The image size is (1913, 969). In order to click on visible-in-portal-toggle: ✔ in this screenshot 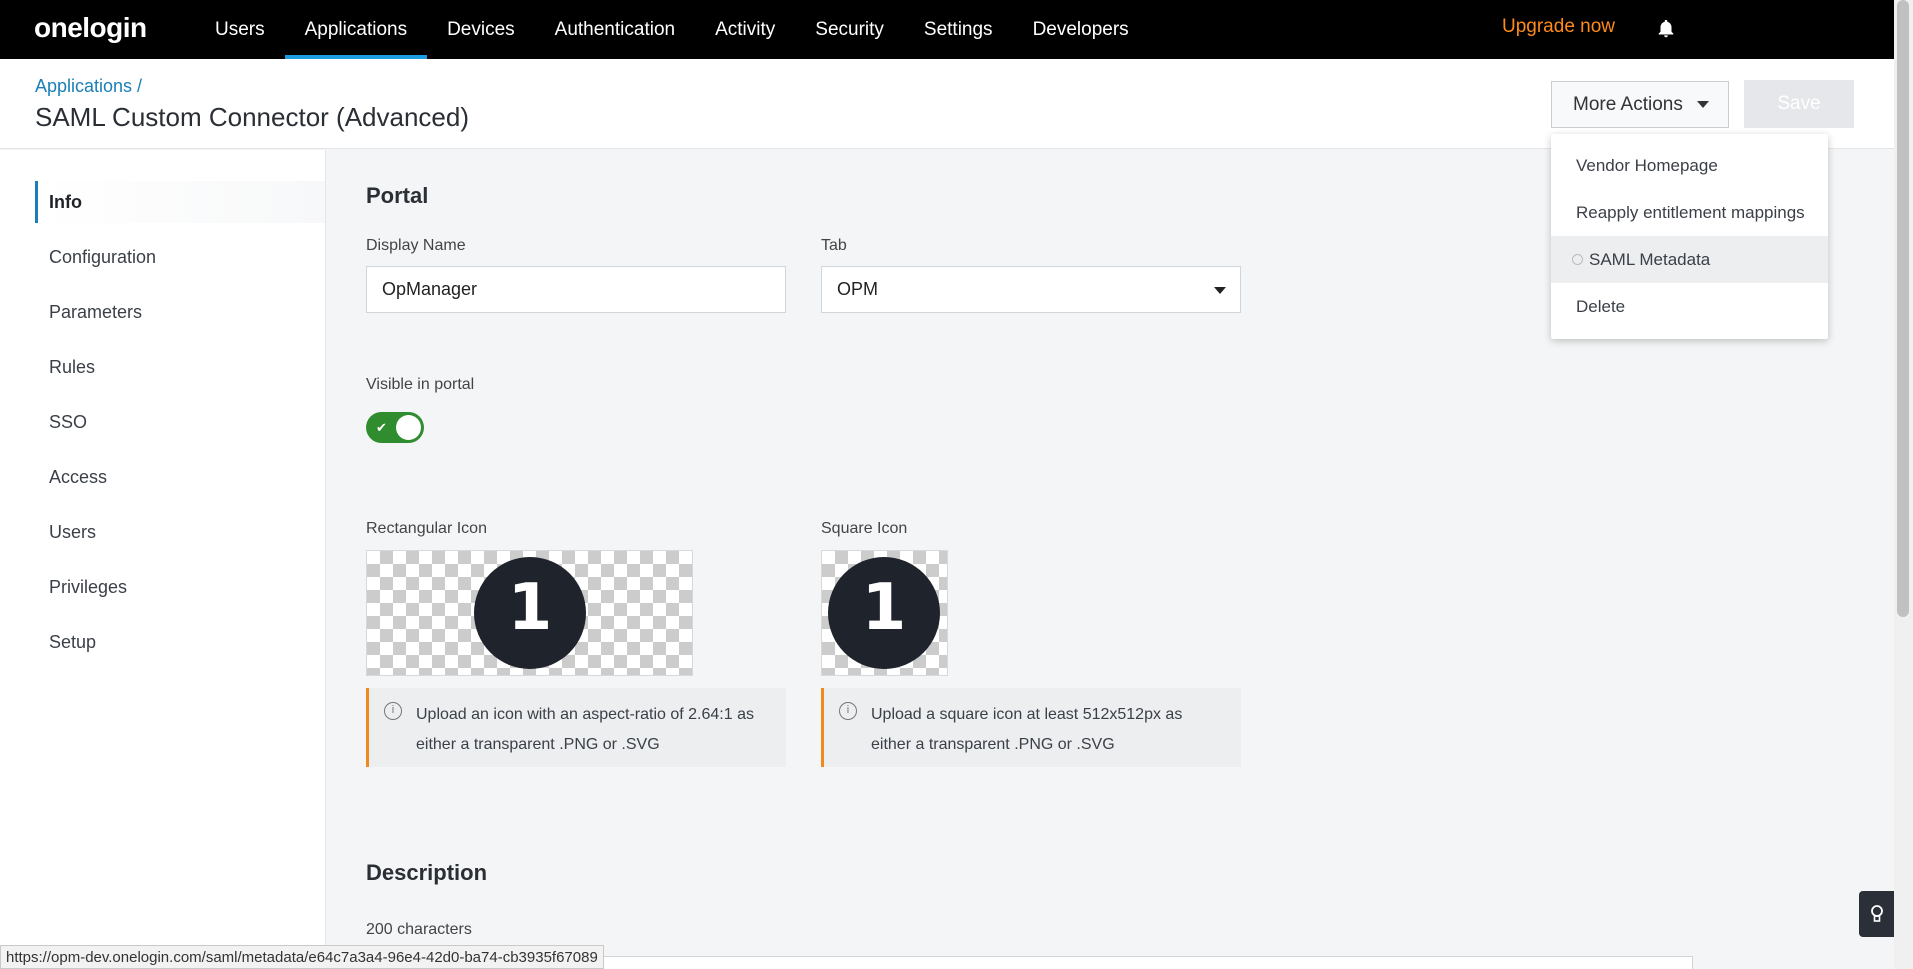, I will do `click(395, 427)`.